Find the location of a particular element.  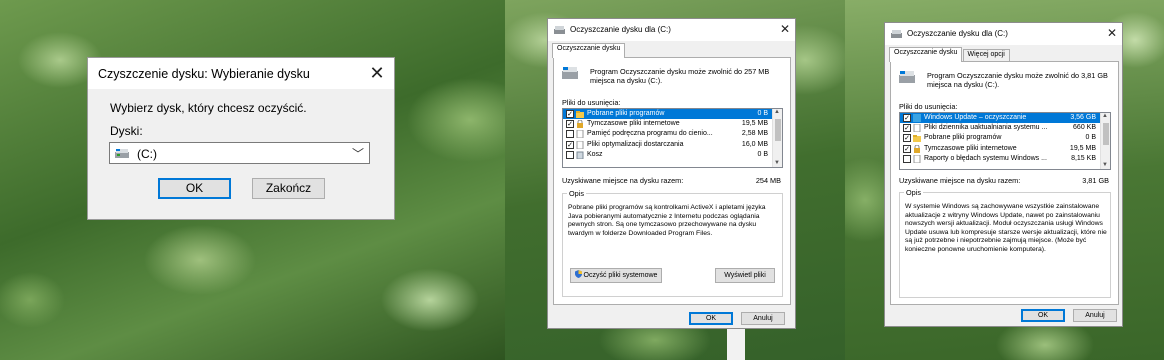

drive-select: (C:) ﹀ is located at coordinates (239, 153).